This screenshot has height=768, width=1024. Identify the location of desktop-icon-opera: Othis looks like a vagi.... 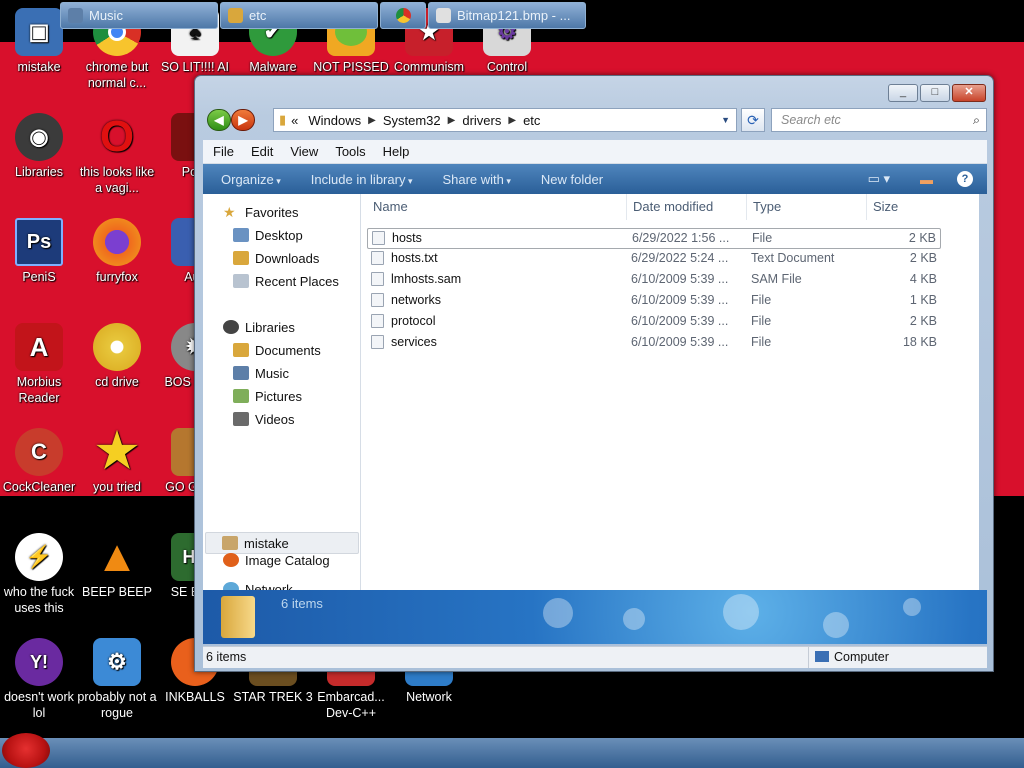
(117, 154).